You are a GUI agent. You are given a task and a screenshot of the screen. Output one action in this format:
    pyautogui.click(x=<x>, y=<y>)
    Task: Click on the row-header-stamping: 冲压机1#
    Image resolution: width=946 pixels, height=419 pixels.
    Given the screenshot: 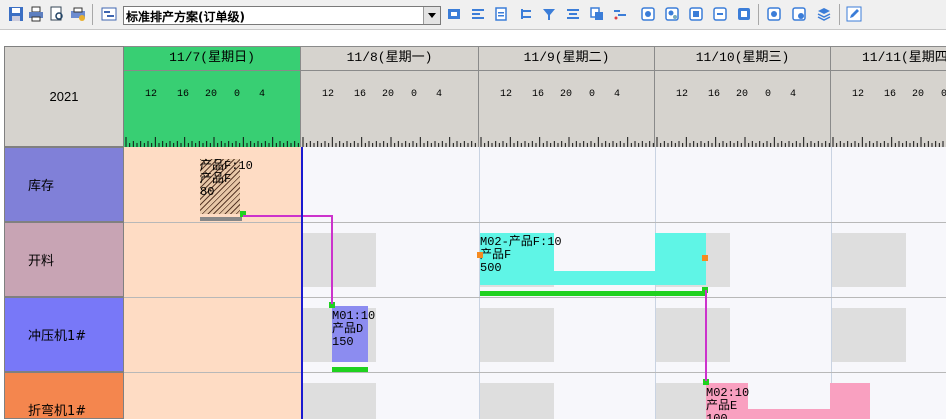 What is the action you would take?
    pyautogui.click(x=64, y=334)
    